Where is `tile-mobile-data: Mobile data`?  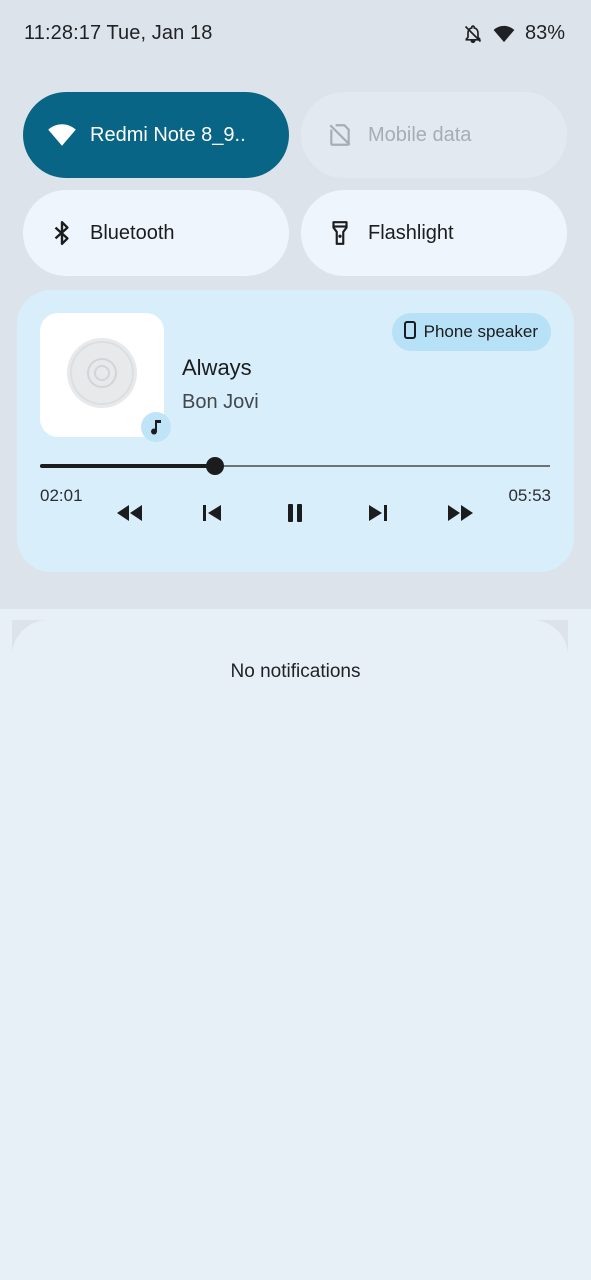
tile-mobile-data: Mobile data is located at coordinates (434, 135).